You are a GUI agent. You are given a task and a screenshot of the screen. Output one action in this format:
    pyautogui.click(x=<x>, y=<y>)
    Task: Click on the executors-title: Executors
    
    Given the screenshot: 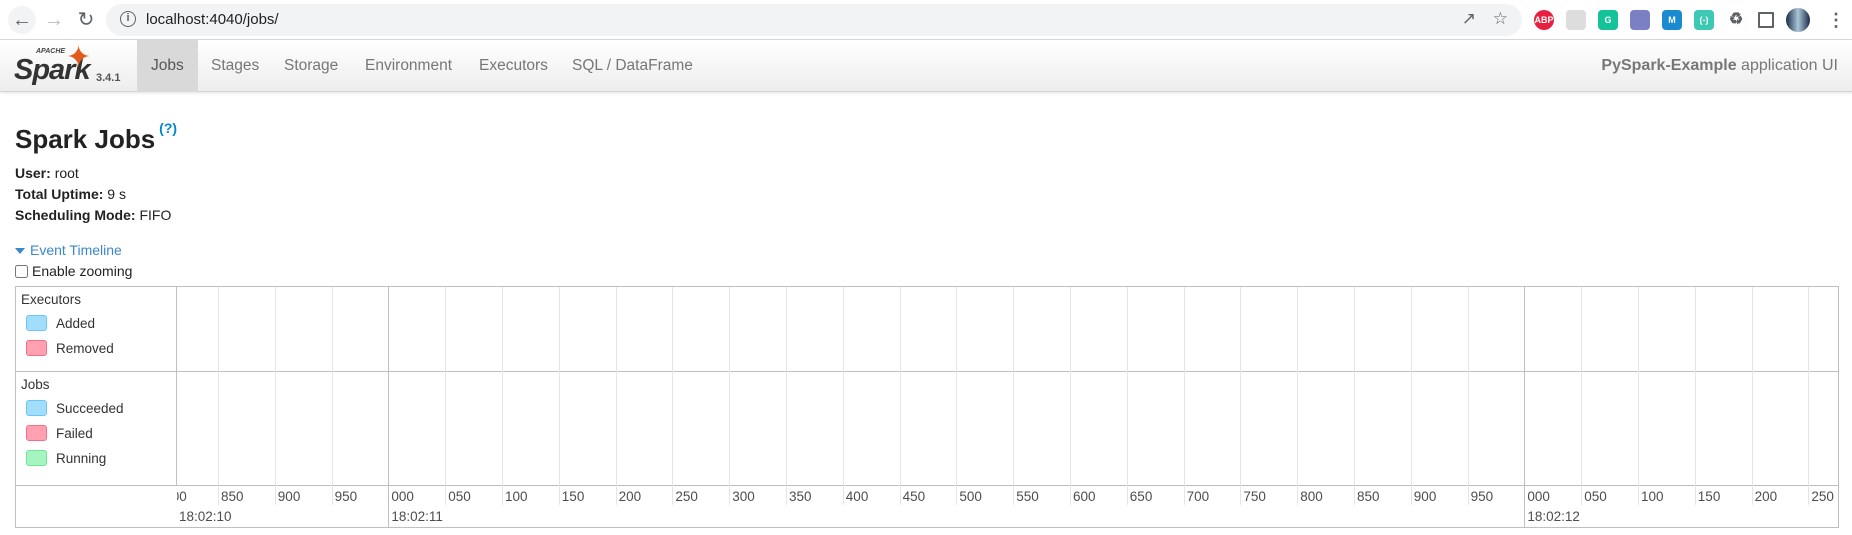 What is the action you would take?
    pyautogui.click(x=51, y=299)
    